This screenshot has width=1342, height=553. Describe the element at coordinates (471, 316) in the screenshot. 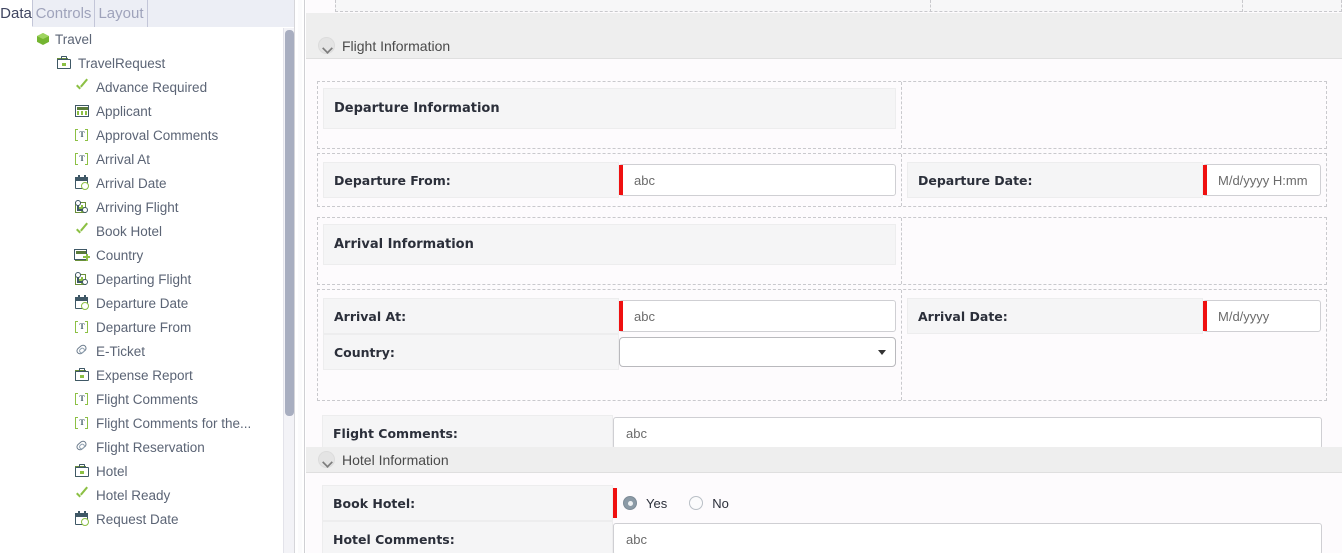

I see `label-arrival-at: Arrival At:` at that location.